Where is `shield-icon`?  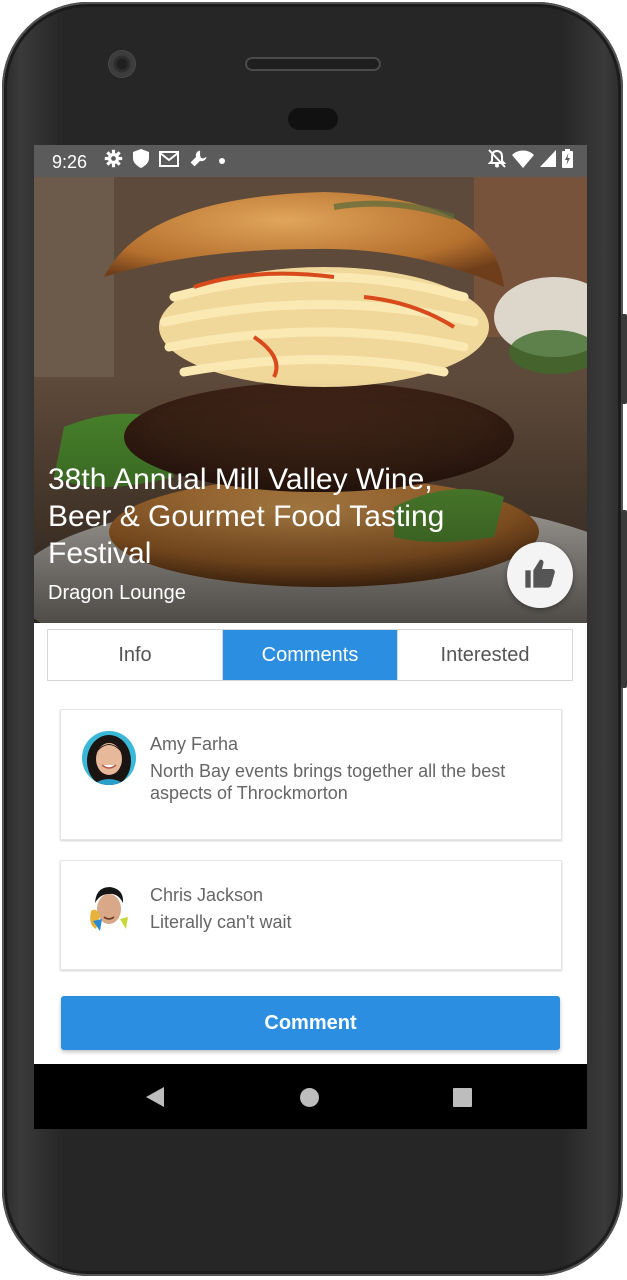 shield-icon is located at coordinates (141, 161).